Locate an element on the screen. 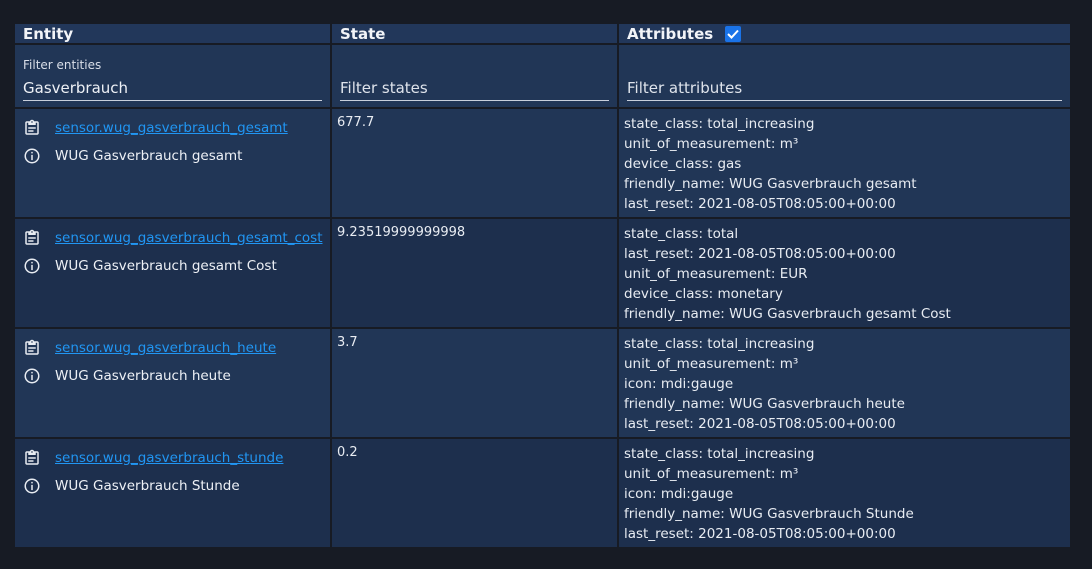 This screenshot has height=569, width=1092. entity-id-line: sensor.wug_gasverbrauch_gesamt_cost is located at coordinates (173, 238).